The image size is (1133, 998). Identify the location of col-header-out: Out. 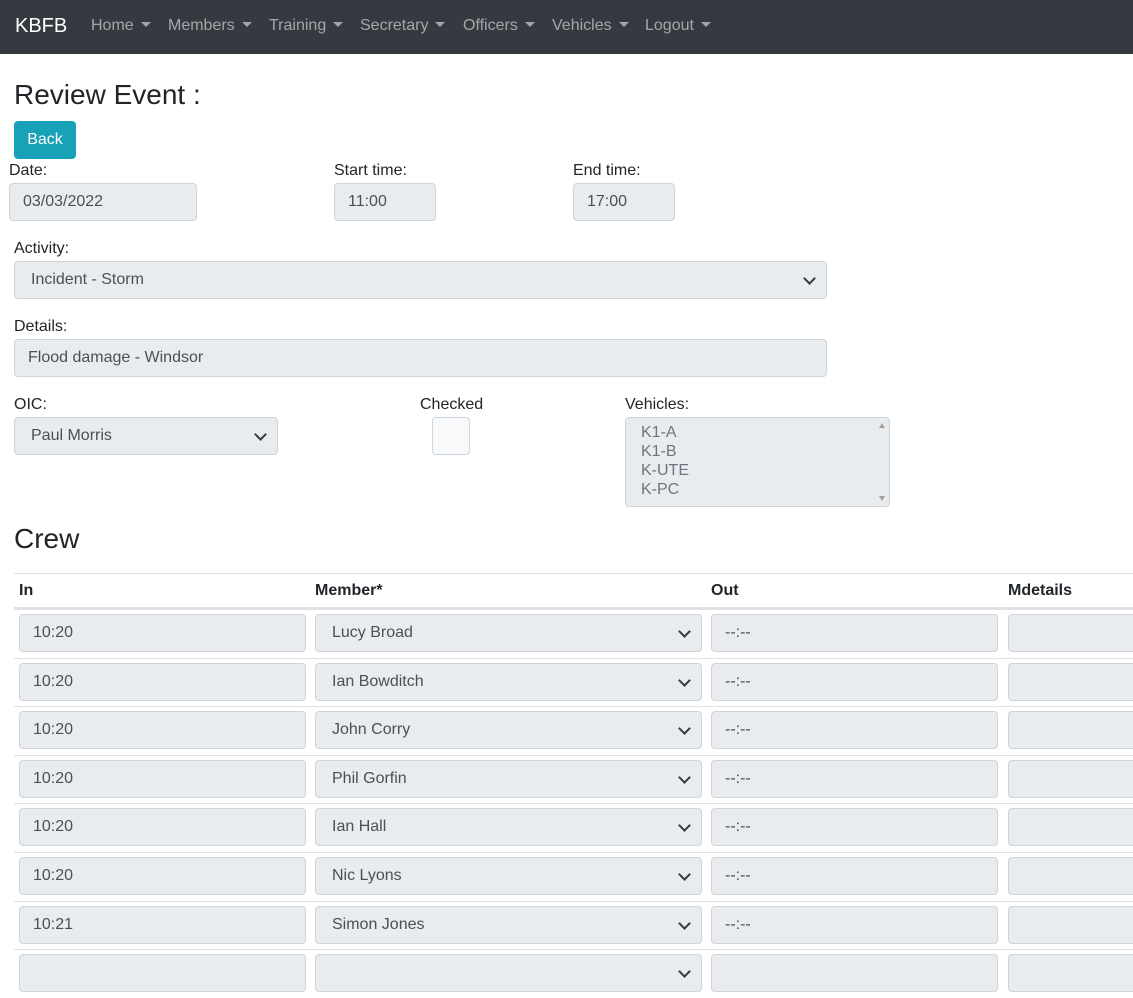
(725, 590).